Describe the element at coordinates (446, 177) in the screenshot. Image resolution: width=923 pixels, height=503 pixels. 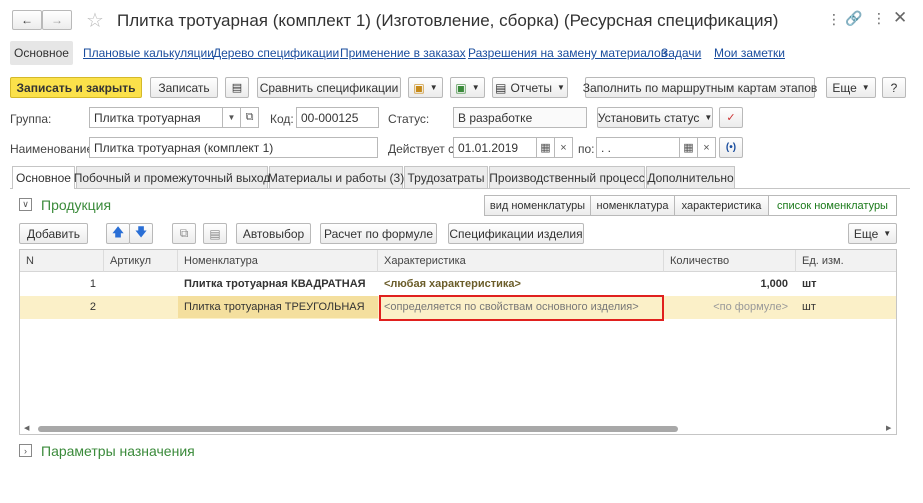
I see `tab-labor: Трудозатраты` at that location.